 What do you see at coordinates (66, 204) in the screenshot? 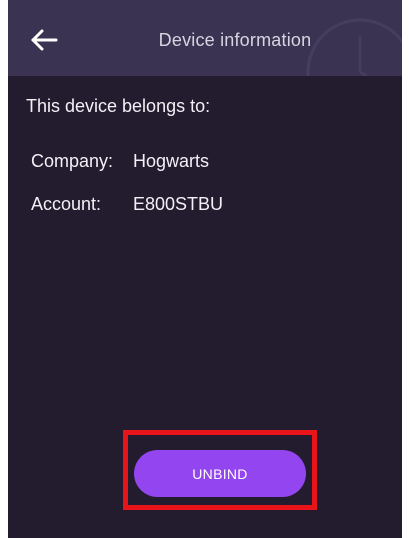
I see `account-label: Account:` at bounding box center [66, 204].